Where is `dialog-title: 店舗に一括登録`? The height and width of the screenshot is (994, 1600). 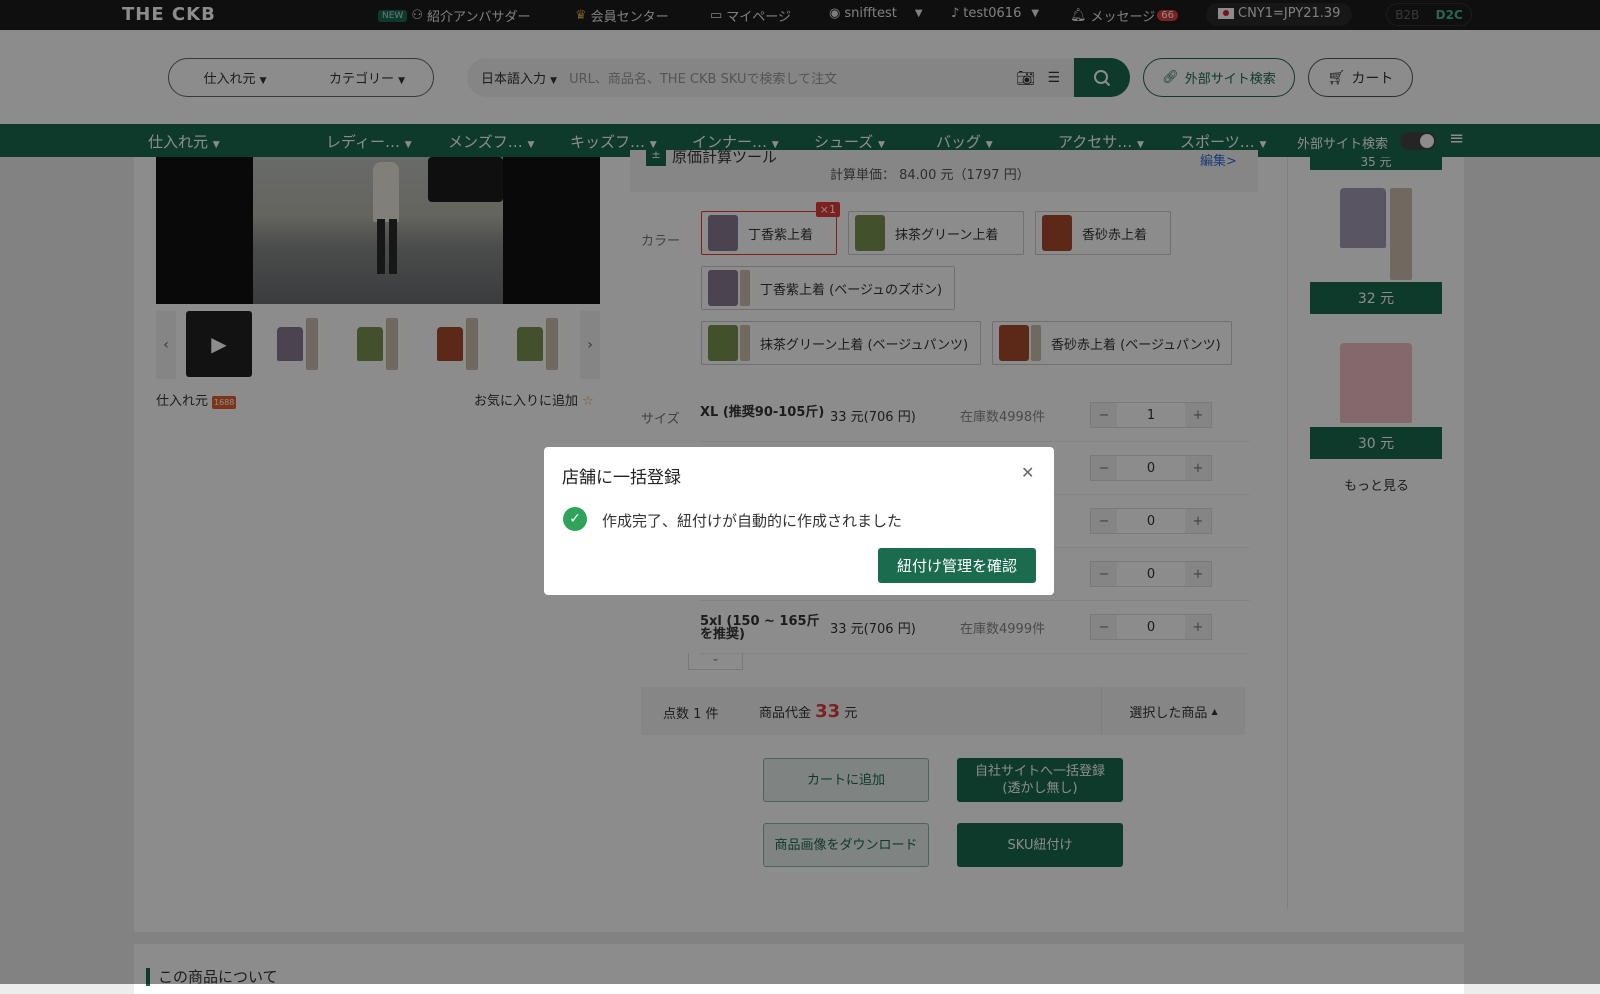
dialog-title: 店舗に一括登録 is located at coordinates (621, 478).